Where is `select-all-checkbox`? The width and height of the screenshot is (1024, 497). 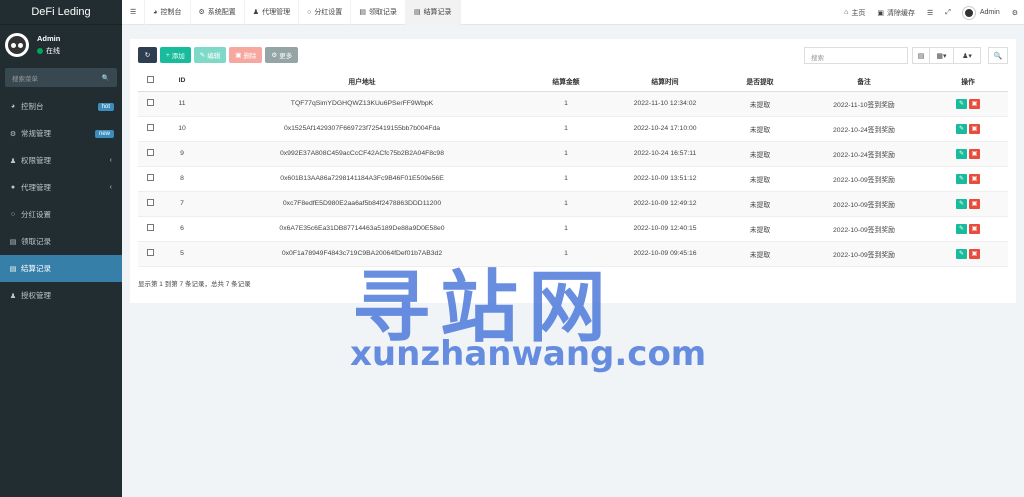 select-all-checkbox is located at coordinates (150, 80).